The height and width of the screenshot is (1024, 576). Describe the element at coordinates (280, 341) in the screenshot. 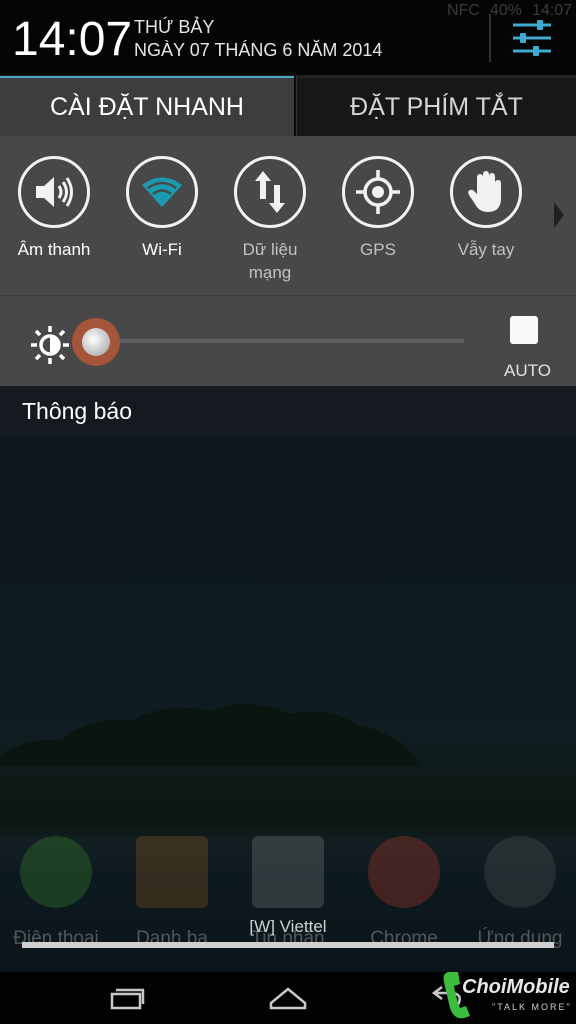

I see `brightness-slider-track` at that location.